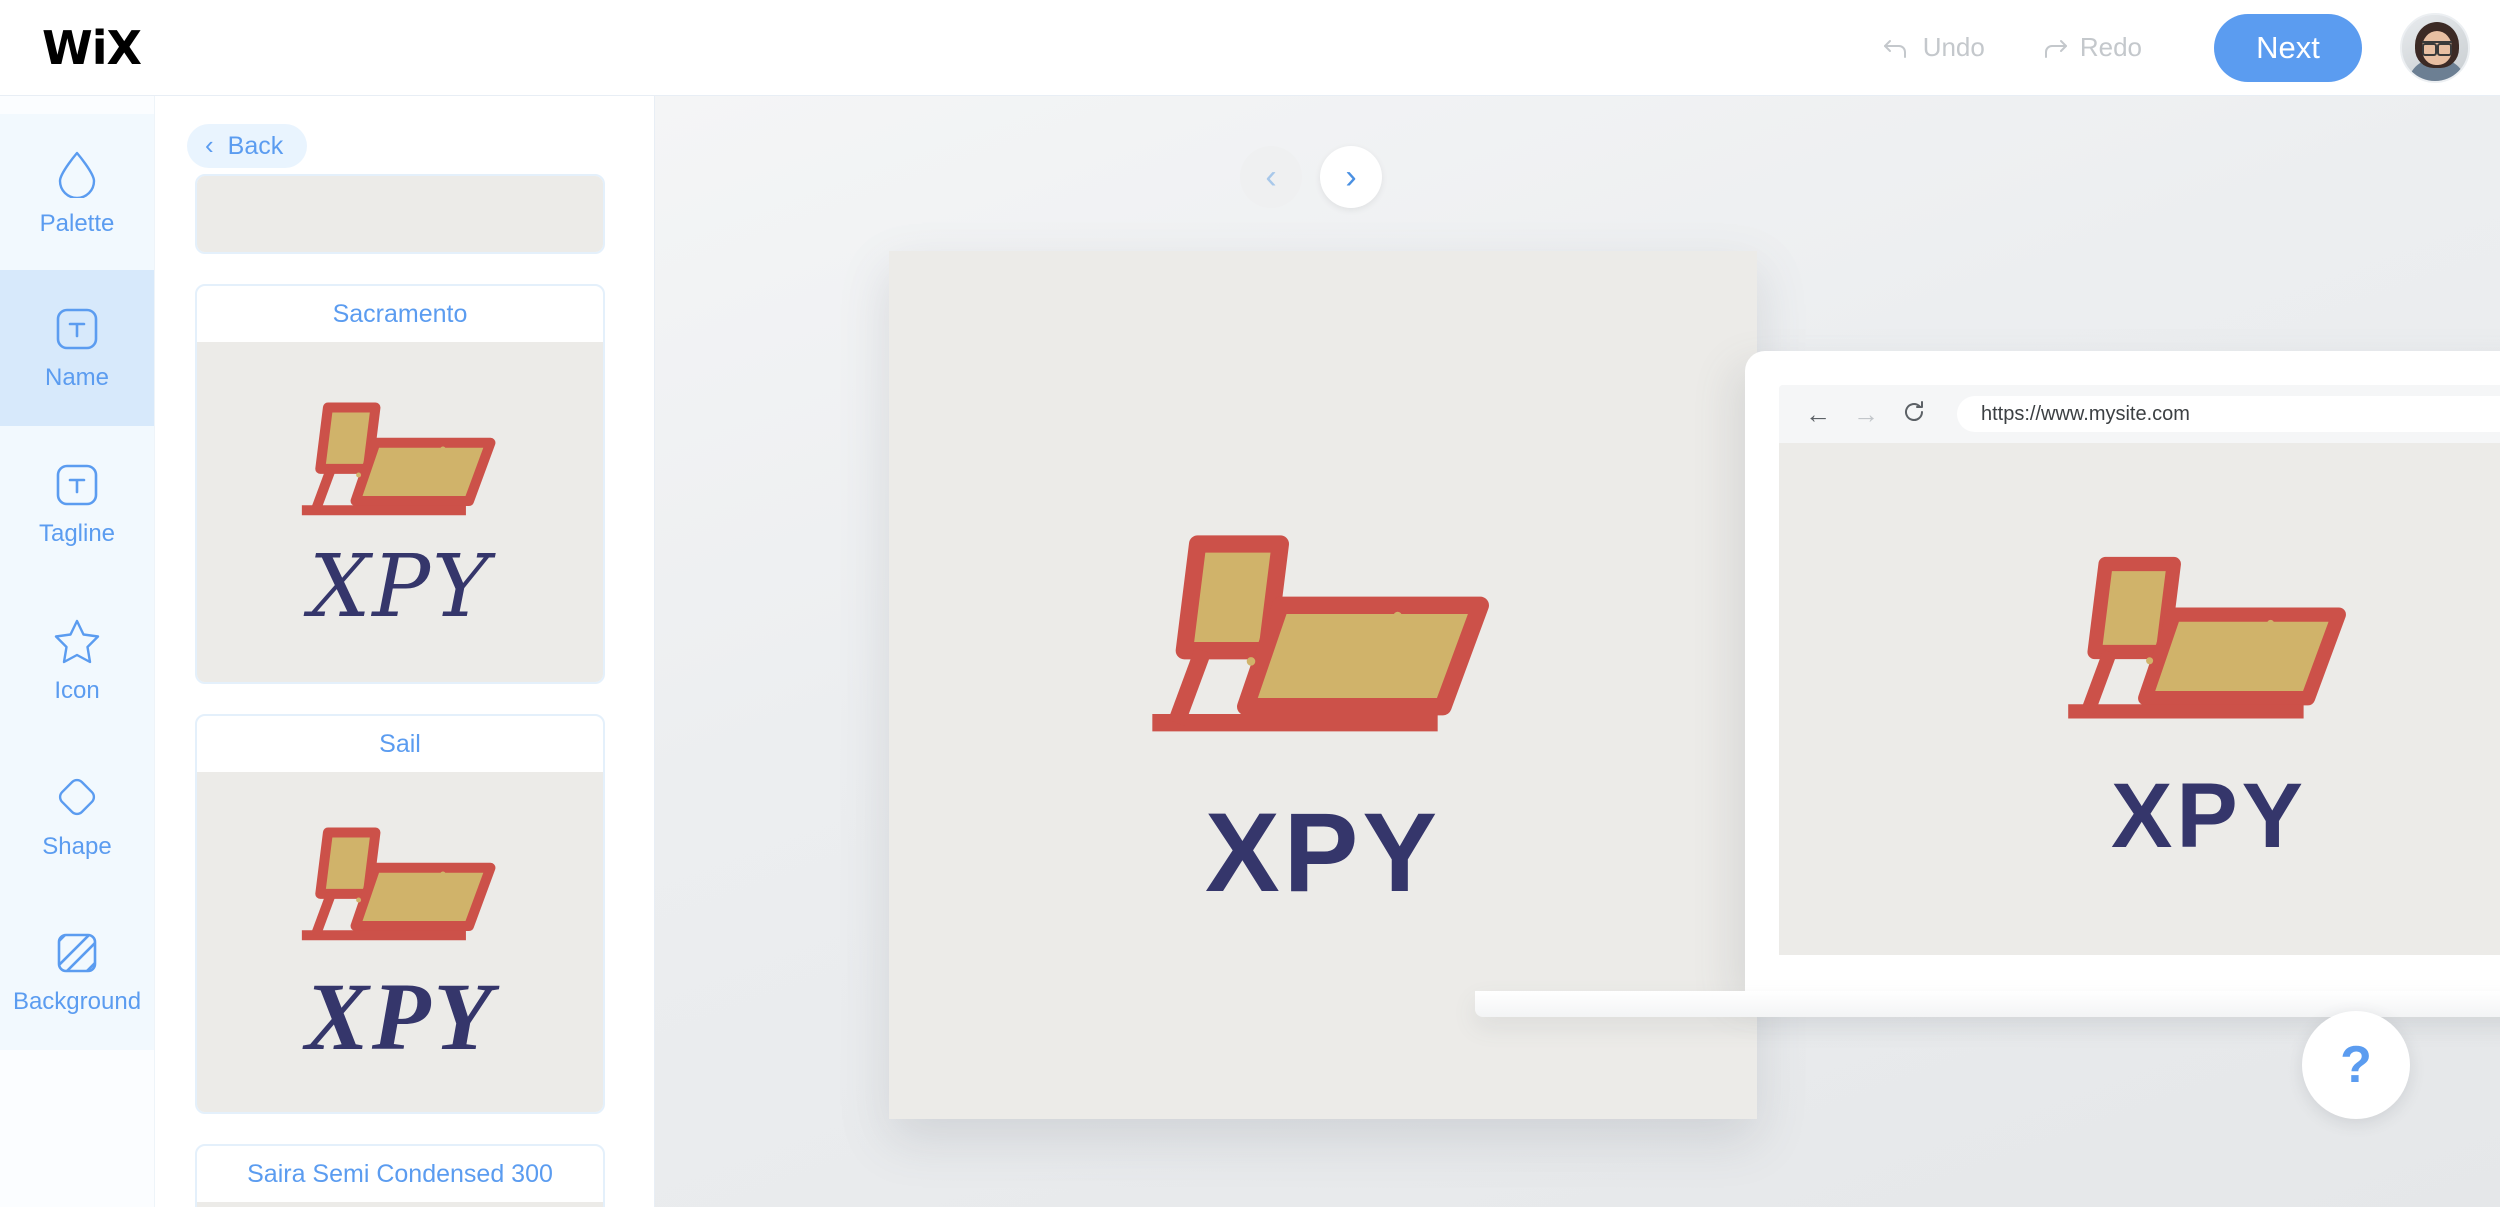 This screenshot has width=2500, height=1207. I want to click on avatar-glasses, so click(2437, 48).